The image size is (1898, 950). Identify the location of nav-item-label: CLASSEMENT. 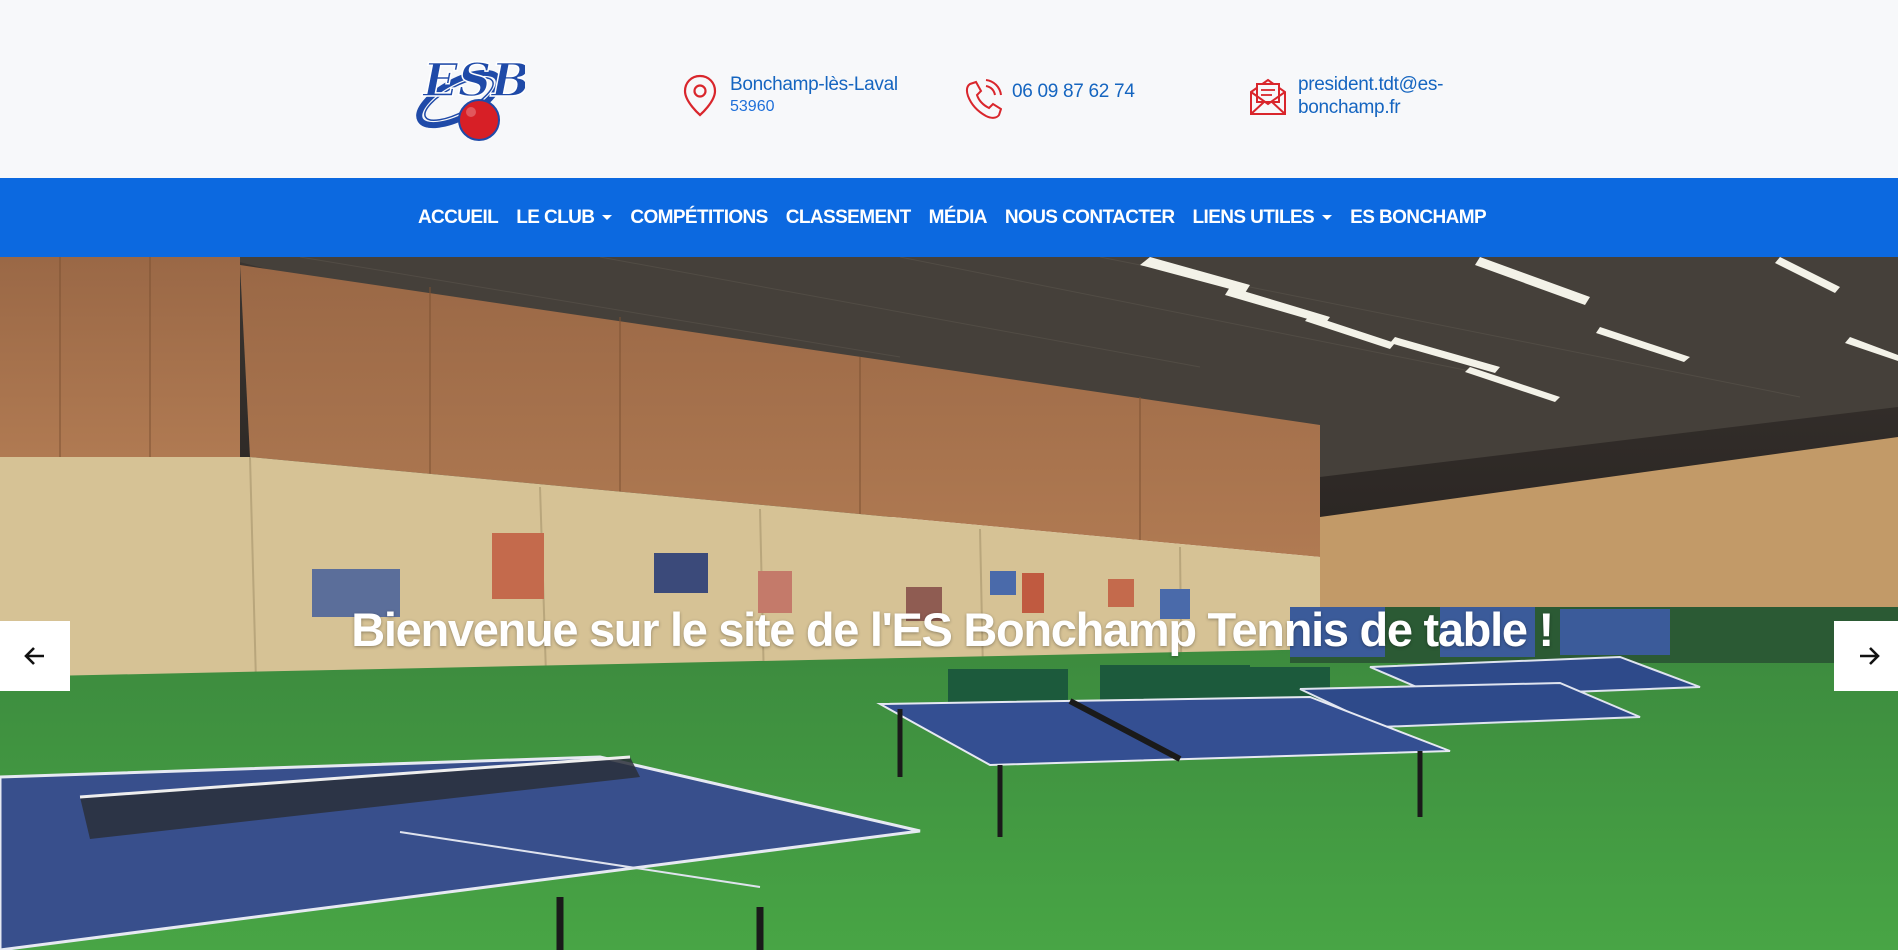
(848, 217).